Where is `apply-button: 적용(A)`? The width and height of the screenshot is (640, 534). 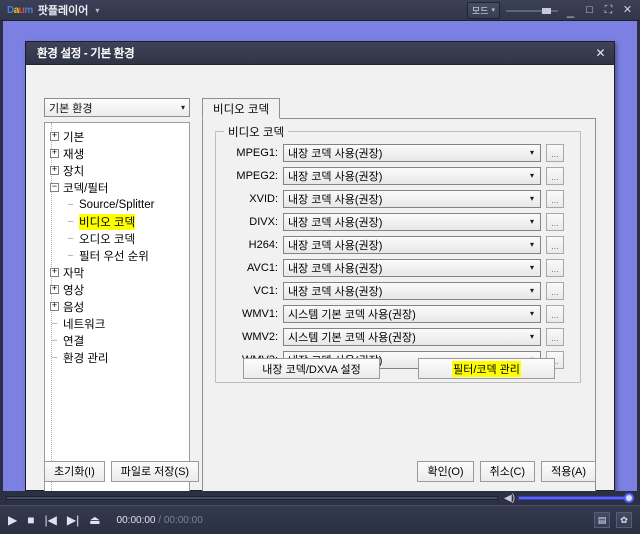 apply-button: 적용(A) is located at coordinates (568, 471).